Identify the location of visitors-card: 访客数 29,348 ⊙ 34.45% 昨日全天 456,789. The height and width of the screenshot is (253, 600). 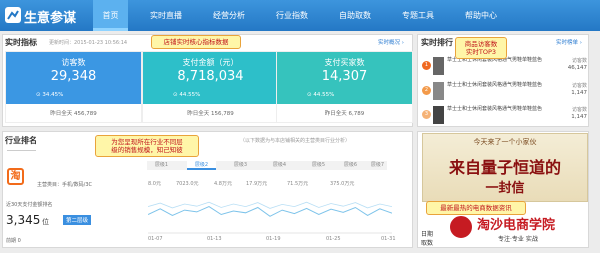
(73, 87).